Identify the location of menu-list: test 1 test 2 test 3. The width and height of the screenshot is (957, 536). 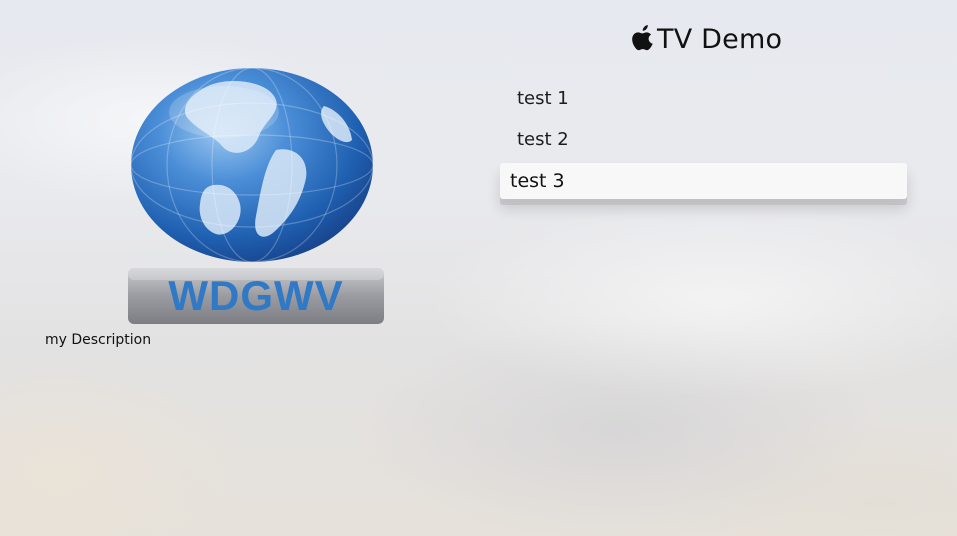
(703, 138).